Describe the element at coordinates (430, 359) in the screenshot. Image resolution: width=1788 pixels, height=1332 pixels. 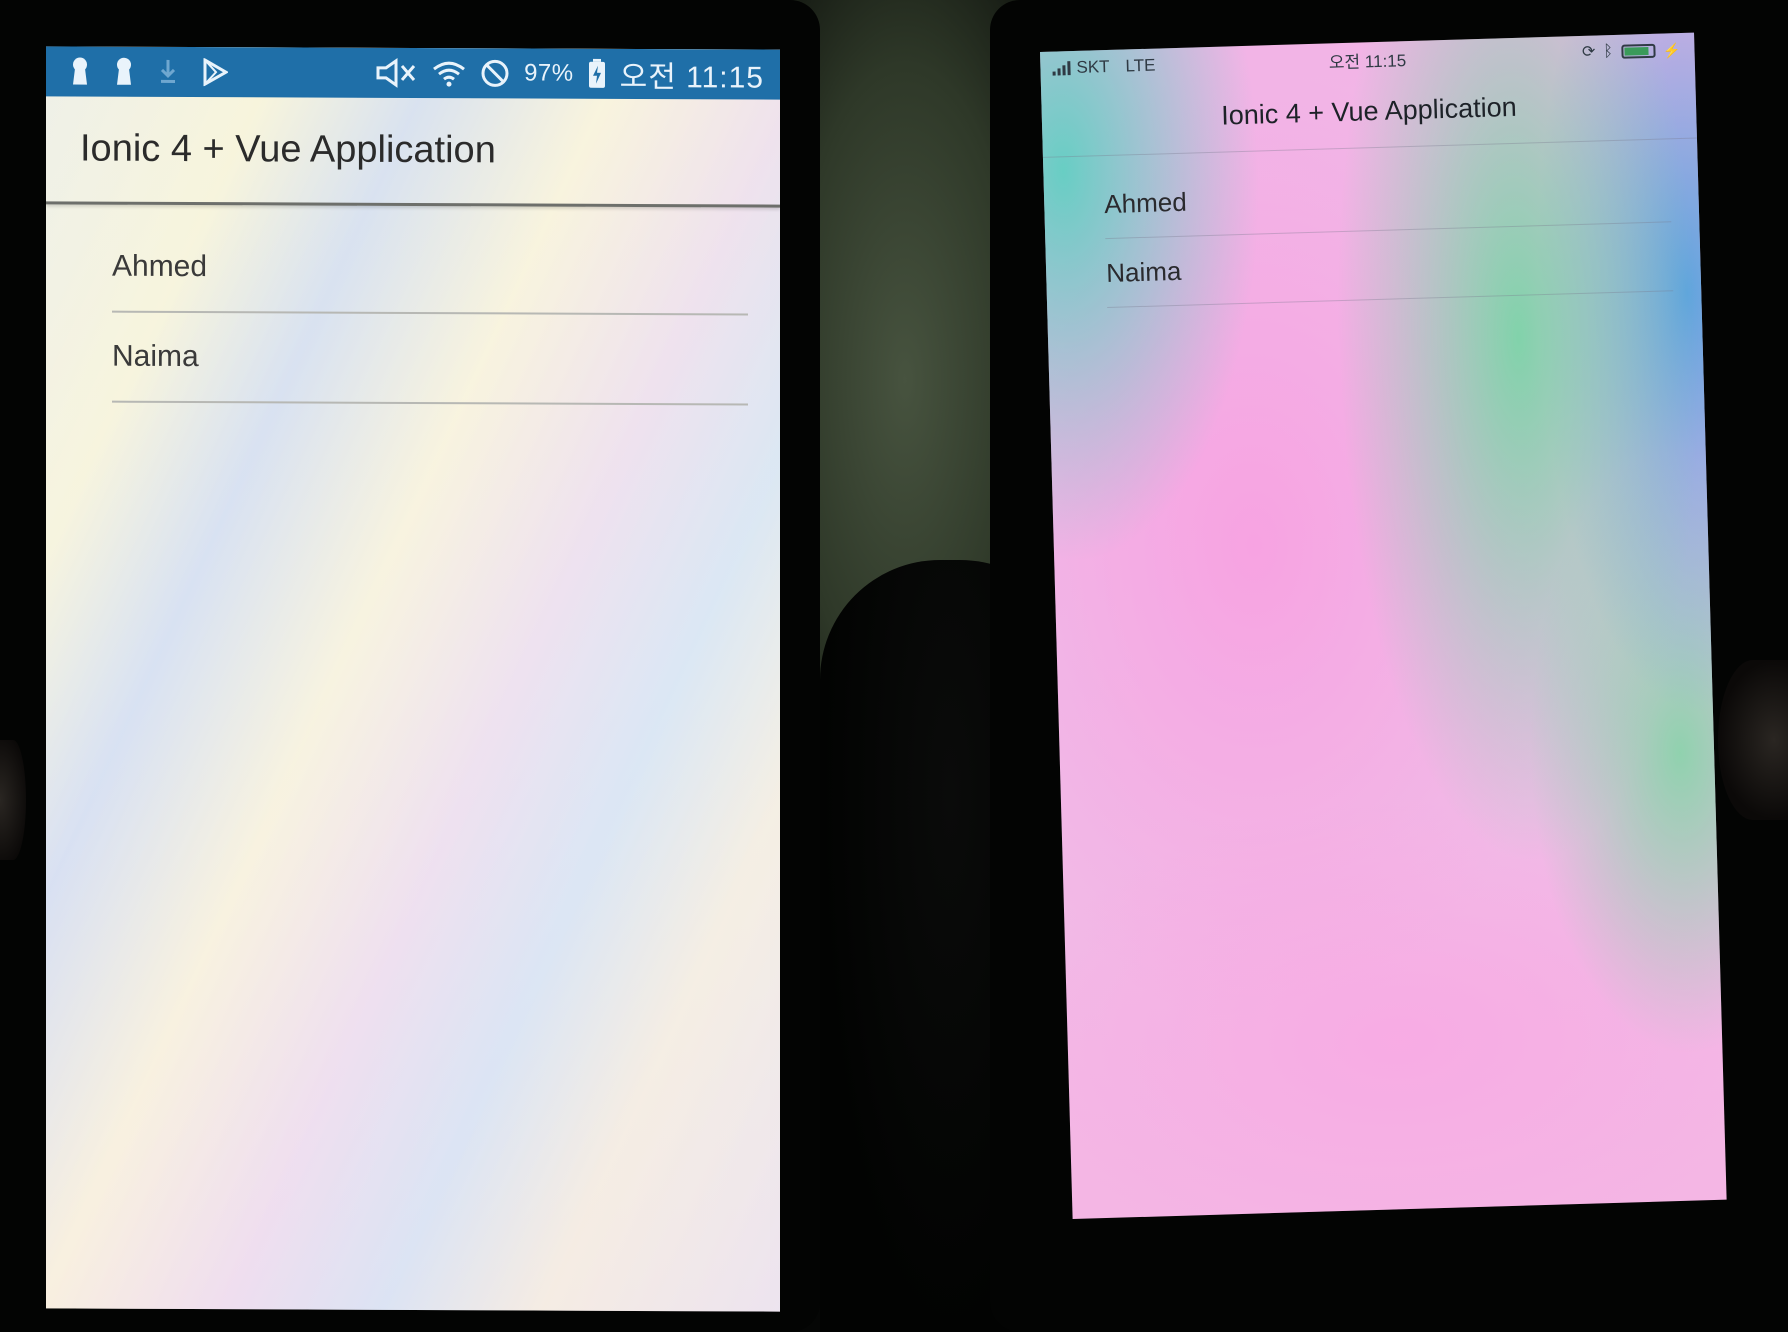
I see `list-item: Naima` at that location.